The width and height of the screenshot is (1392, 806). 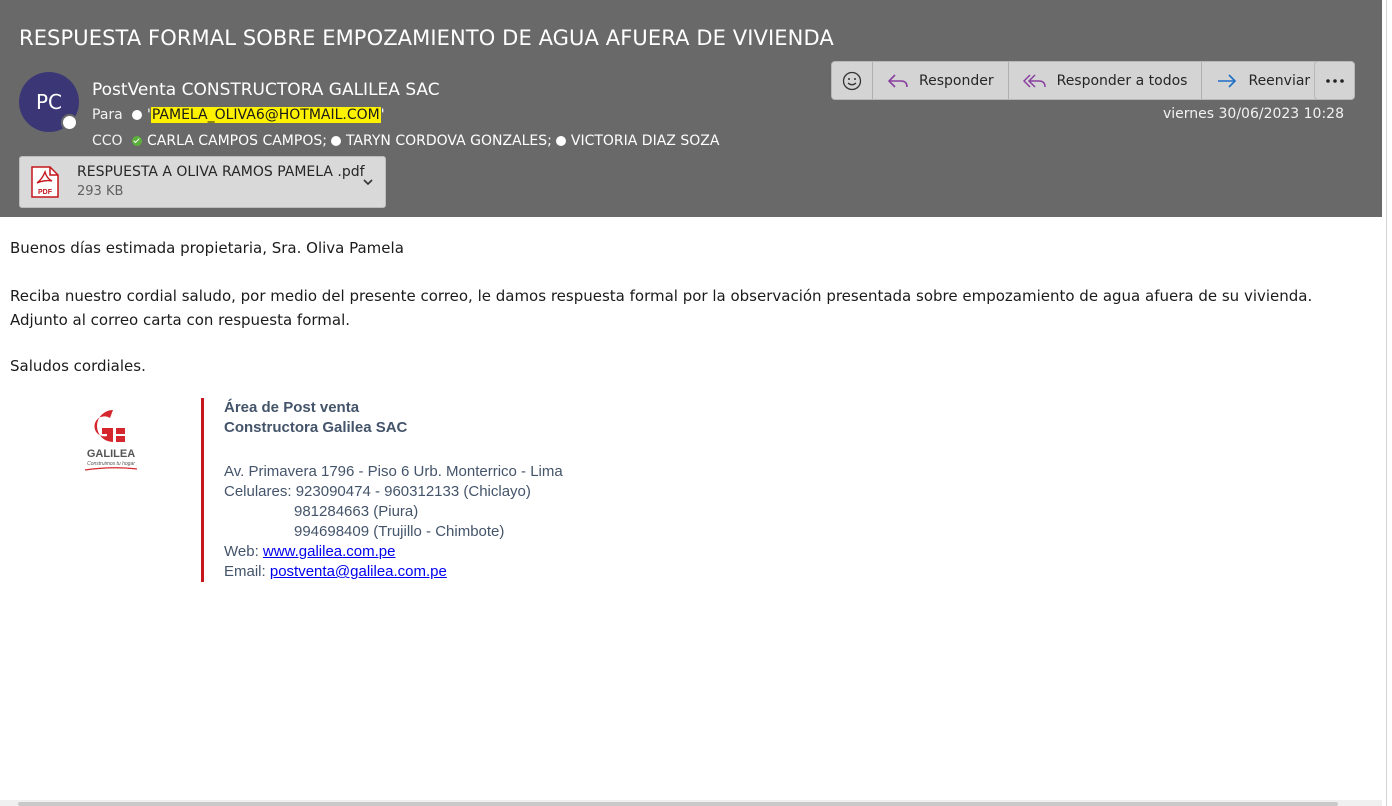 What do you see at coordinates (245, 571) in the screenshot?
I see `email-label: Email:` at bounding box center [245, 571].